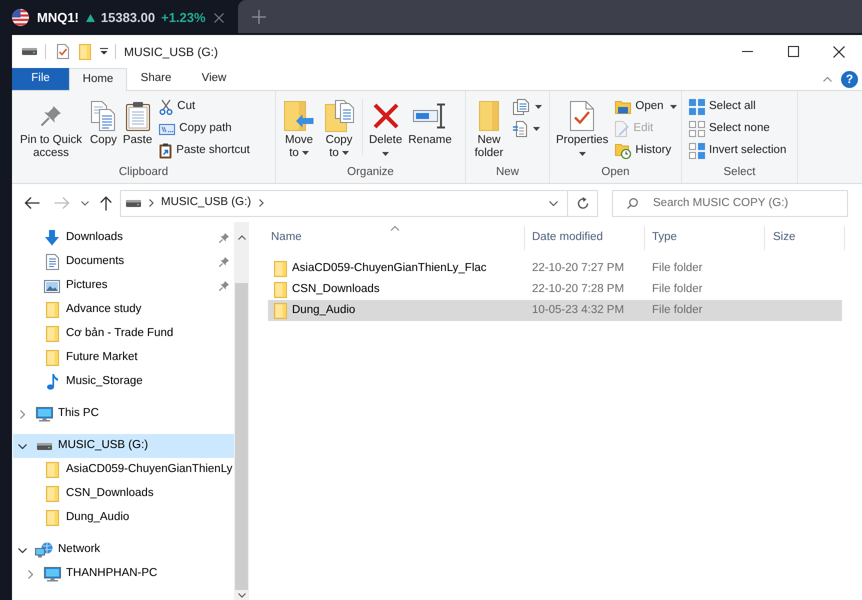 Image resolution: width=862 pixels, height=600 pixels. I want to click on column-header: Date modified, so click(585, 238).